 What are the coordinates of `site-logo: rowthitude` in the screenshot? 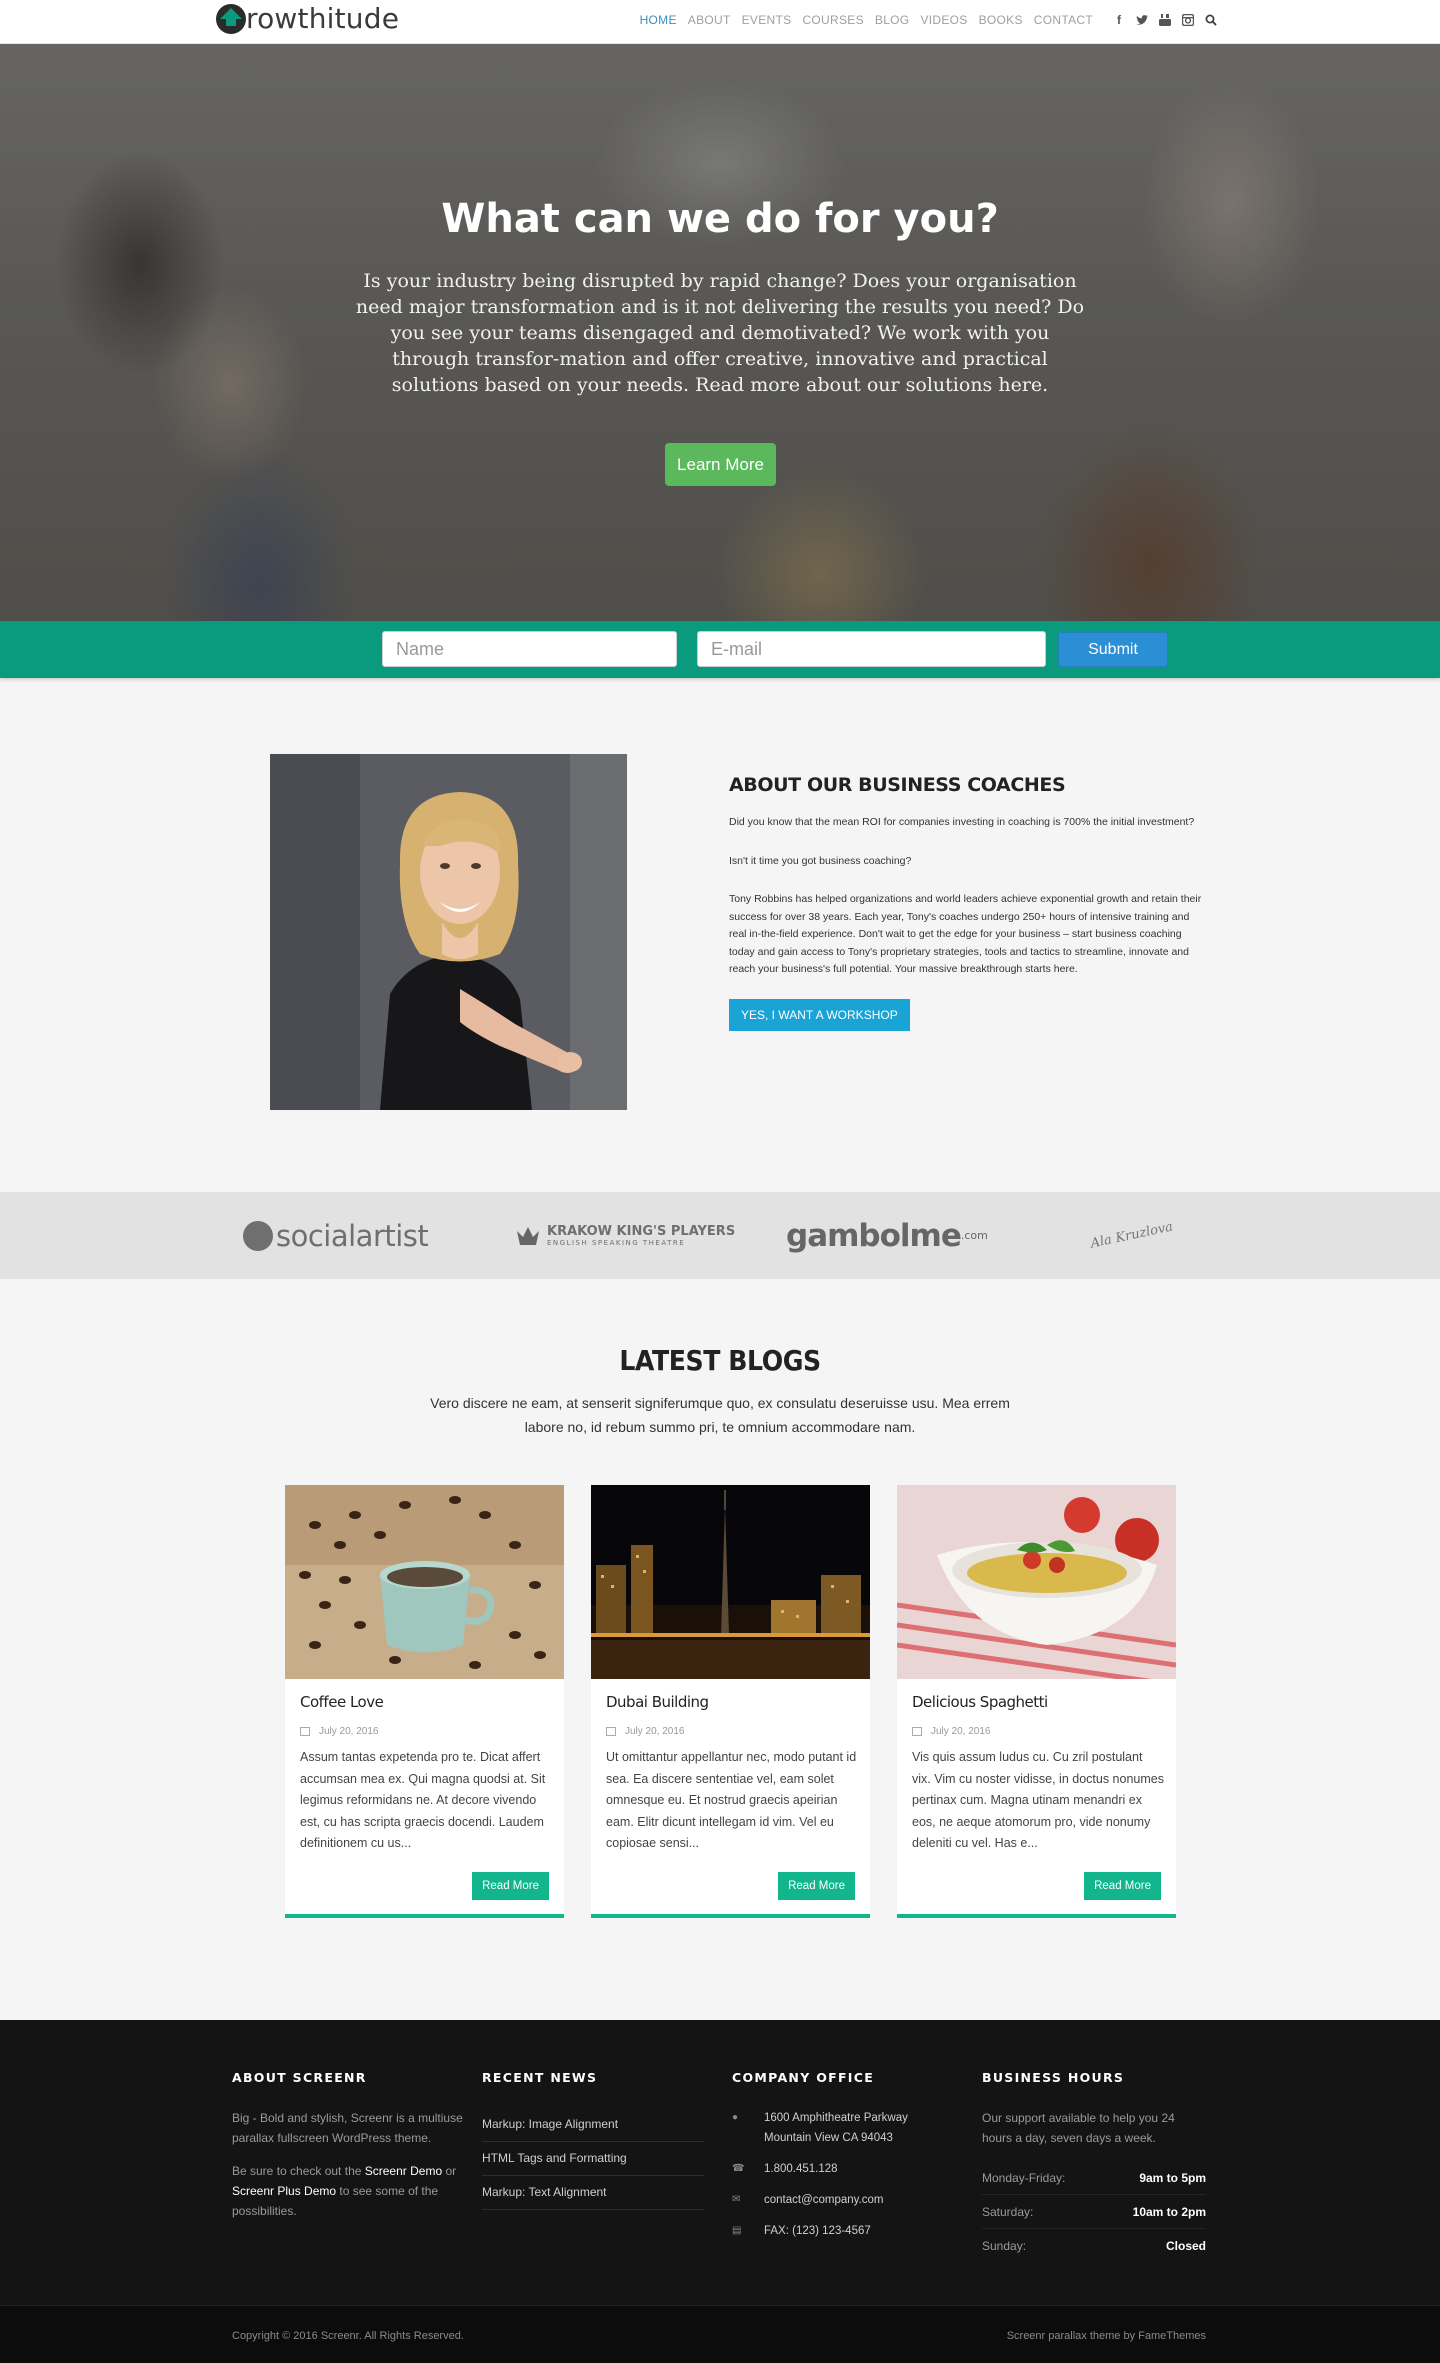 It's located at (306, 19).